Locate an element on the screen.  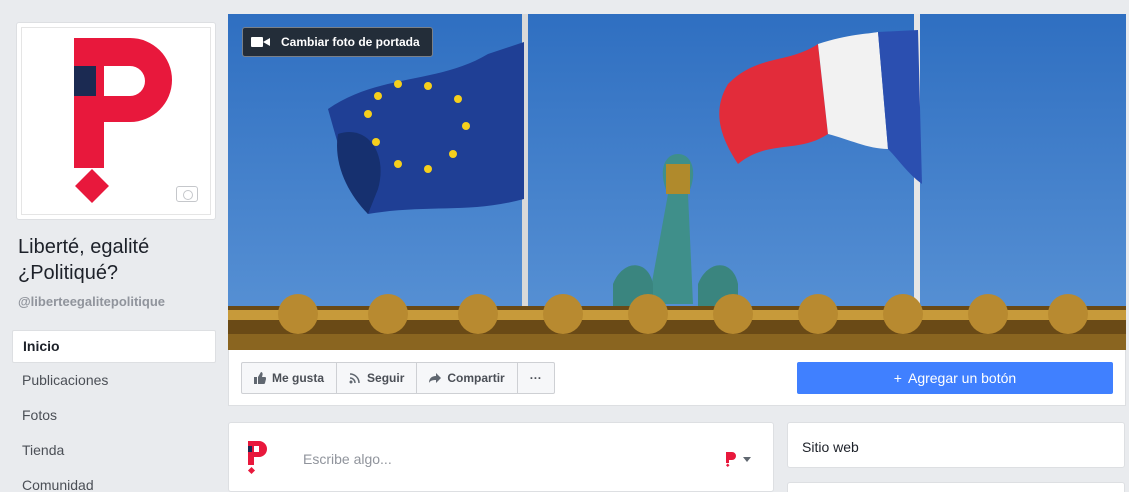
like-button: Me gusta is located at coordinates (289, 378).